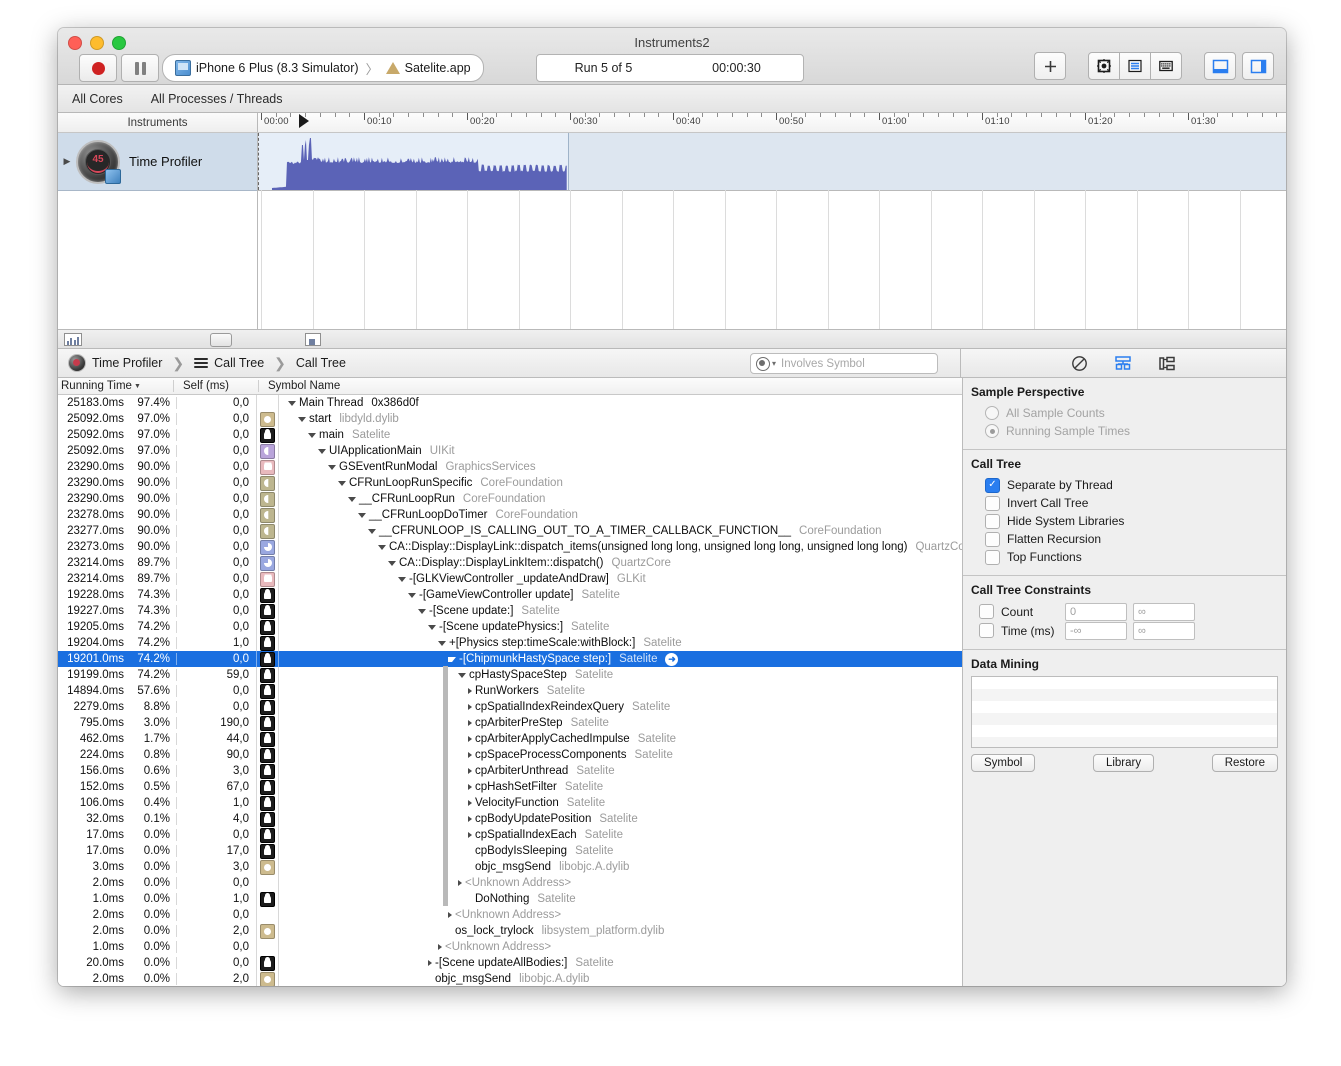 The image size is (1341, 1066). What do you see at coordinates (510, 803) in the screenshot?
I see `call-tree-row: 106.0ms 0.4% 1,0 VelocityFunction Satelite` at bounding box center [510, 803].